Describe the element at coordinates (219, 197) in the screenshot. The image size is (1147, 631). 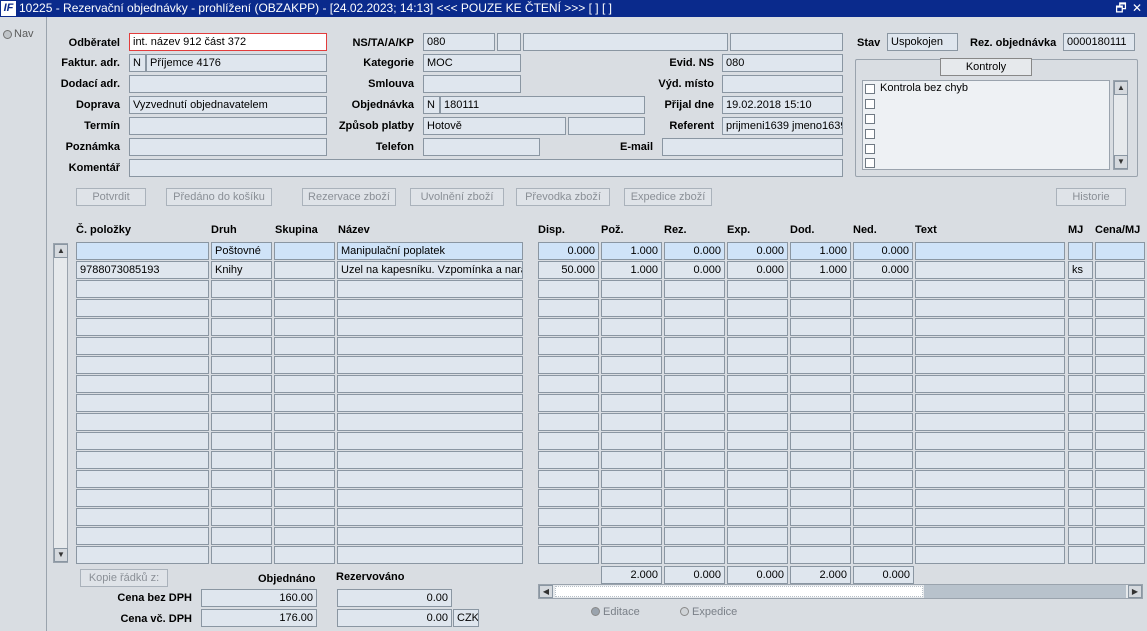
I see `predano-button: Předáno do košíku` at that location.